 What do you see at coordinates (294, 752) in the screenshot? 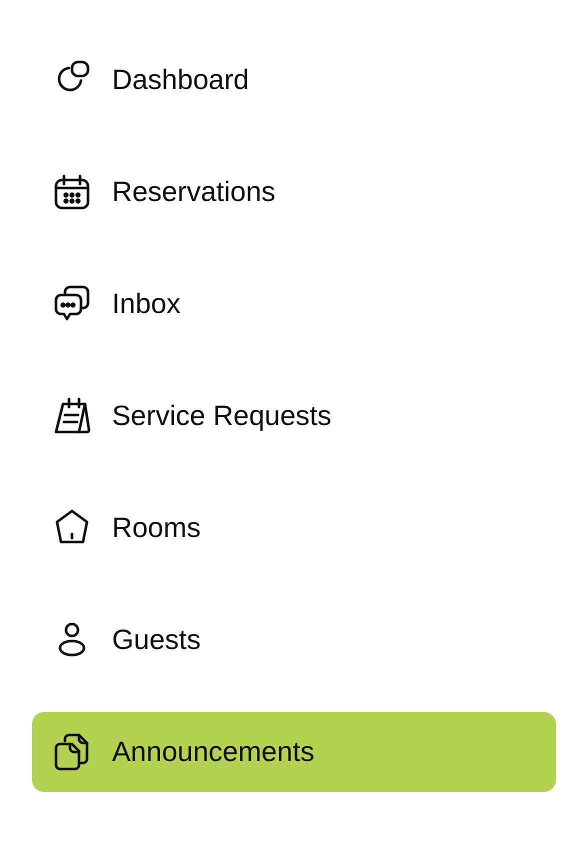
I see `sidebar-item: Announcements` at bounding box center [294, 752].